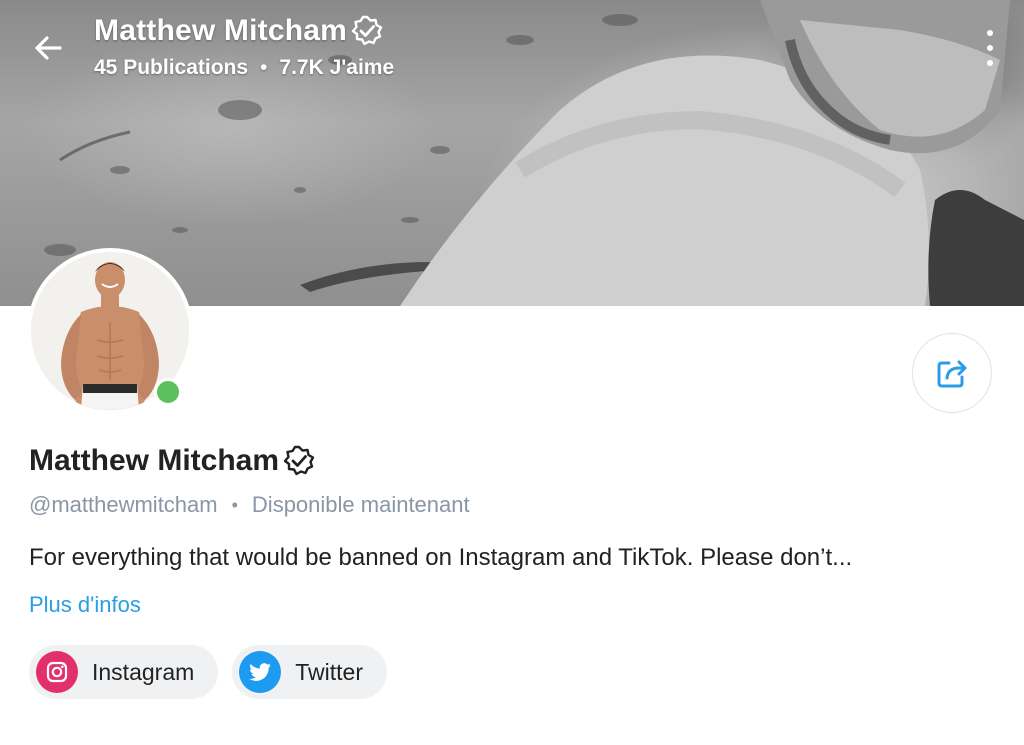  What do you see at coordinates (360, 504) in the screenshot?
I see `availability-status: Disponible maintenant` at bounding box center [360, 504].